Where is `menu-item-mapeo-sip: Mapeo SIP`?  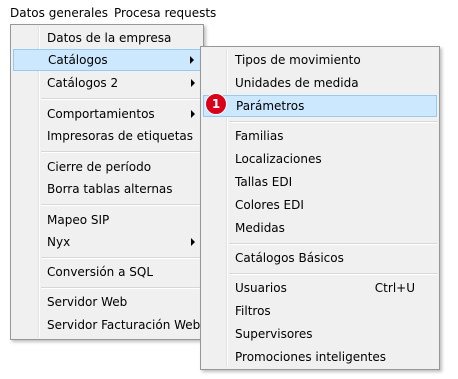
menu-item-mapeo-sip: Mapeo SIP is located at coordinates (107, 220).